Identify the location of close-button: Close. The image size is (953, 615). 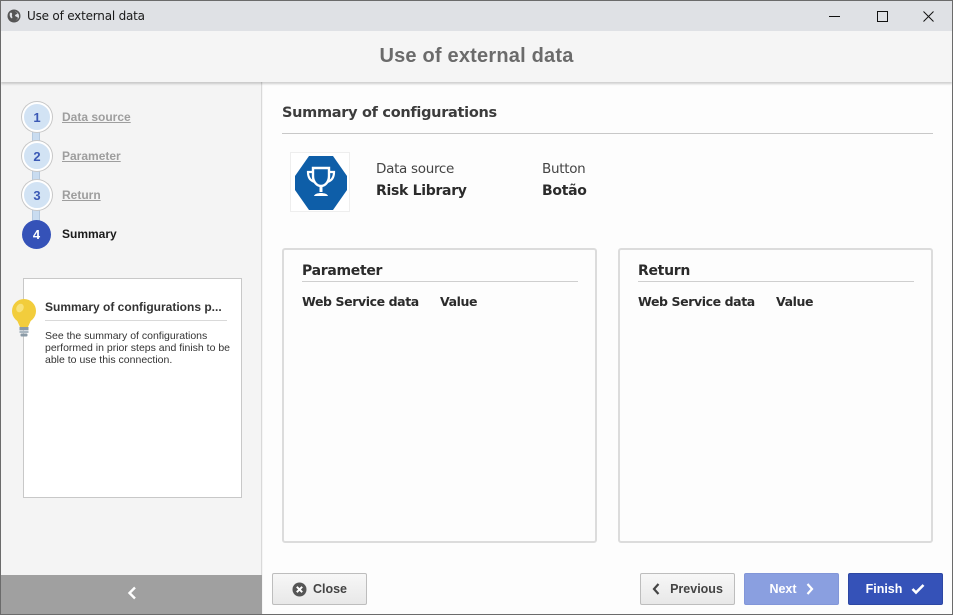
(319, 589).